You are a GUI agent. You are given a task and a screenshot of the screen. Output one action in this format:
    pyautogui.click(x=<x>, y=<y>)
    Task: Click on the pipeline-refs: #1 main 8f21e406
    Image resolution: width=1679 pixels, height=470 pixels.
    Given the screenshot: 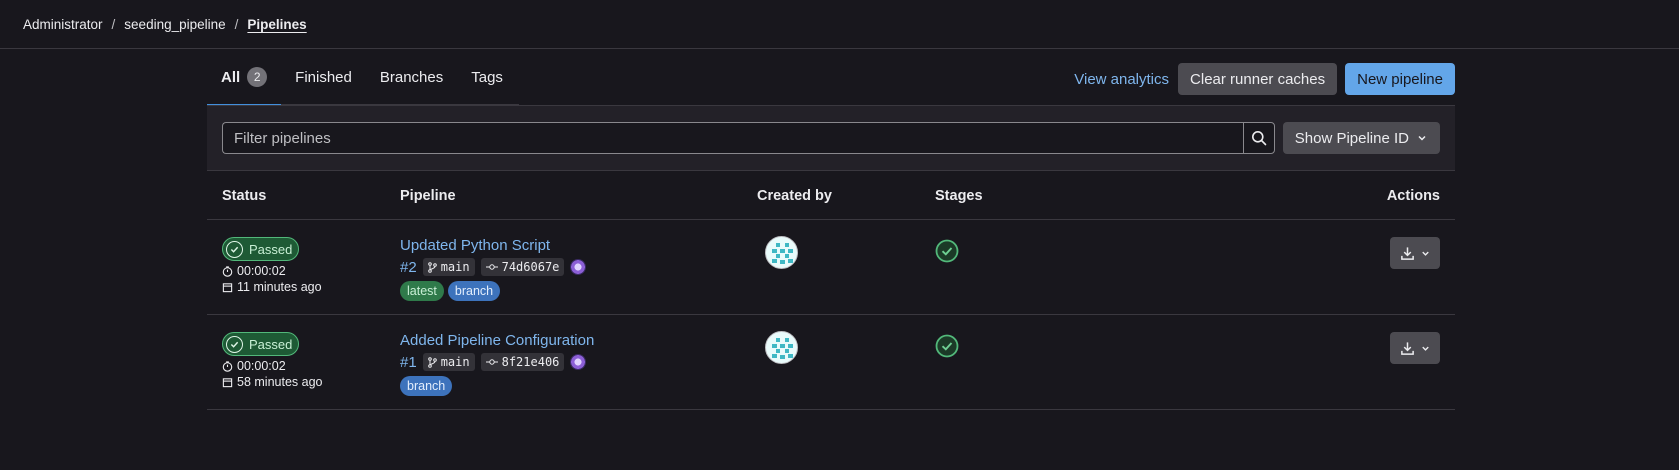 What is the action you would take?
    pyautogui.click(x=493, y=362)
    